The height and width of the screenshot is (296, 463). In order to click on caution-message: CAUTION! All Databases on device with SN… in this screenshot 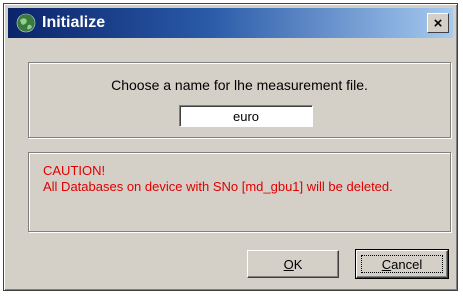, I will do `click(238, 179)`.